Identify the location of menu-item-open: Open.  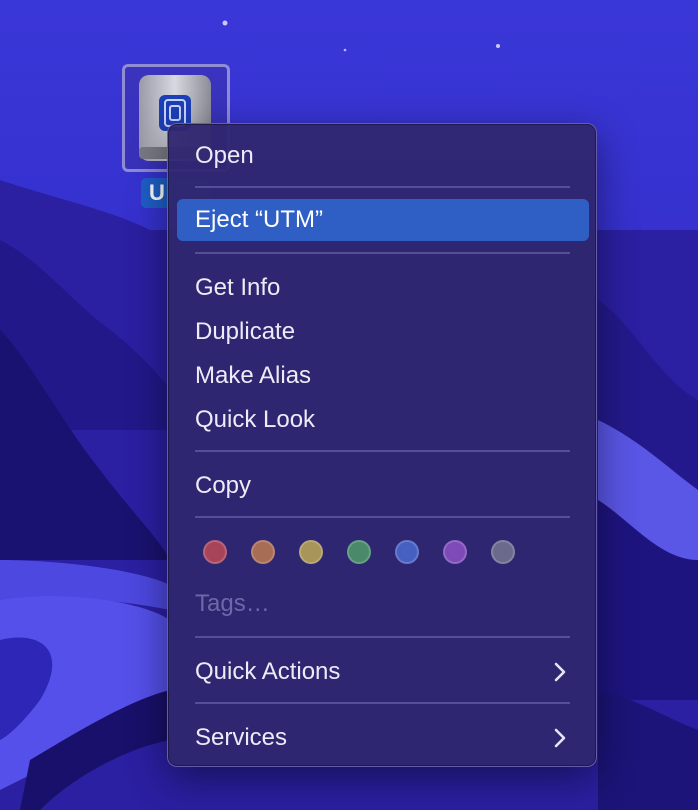
(383, 156).